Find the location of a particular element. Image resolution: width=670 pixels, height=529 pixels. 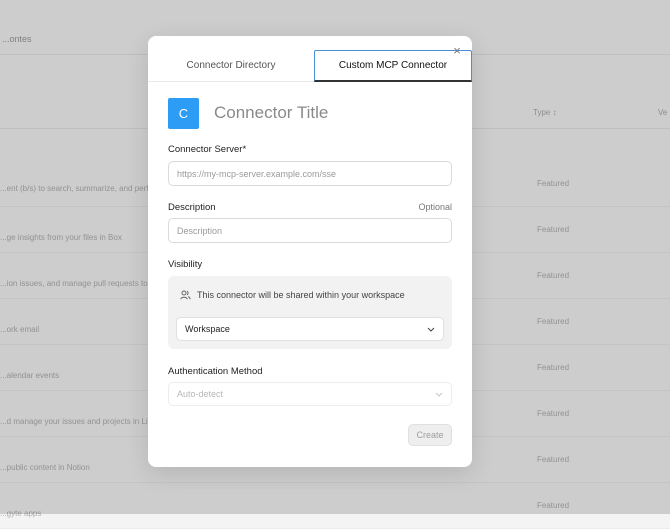

auth-method-value: Auto-detect is located at coordinates (200, 394).